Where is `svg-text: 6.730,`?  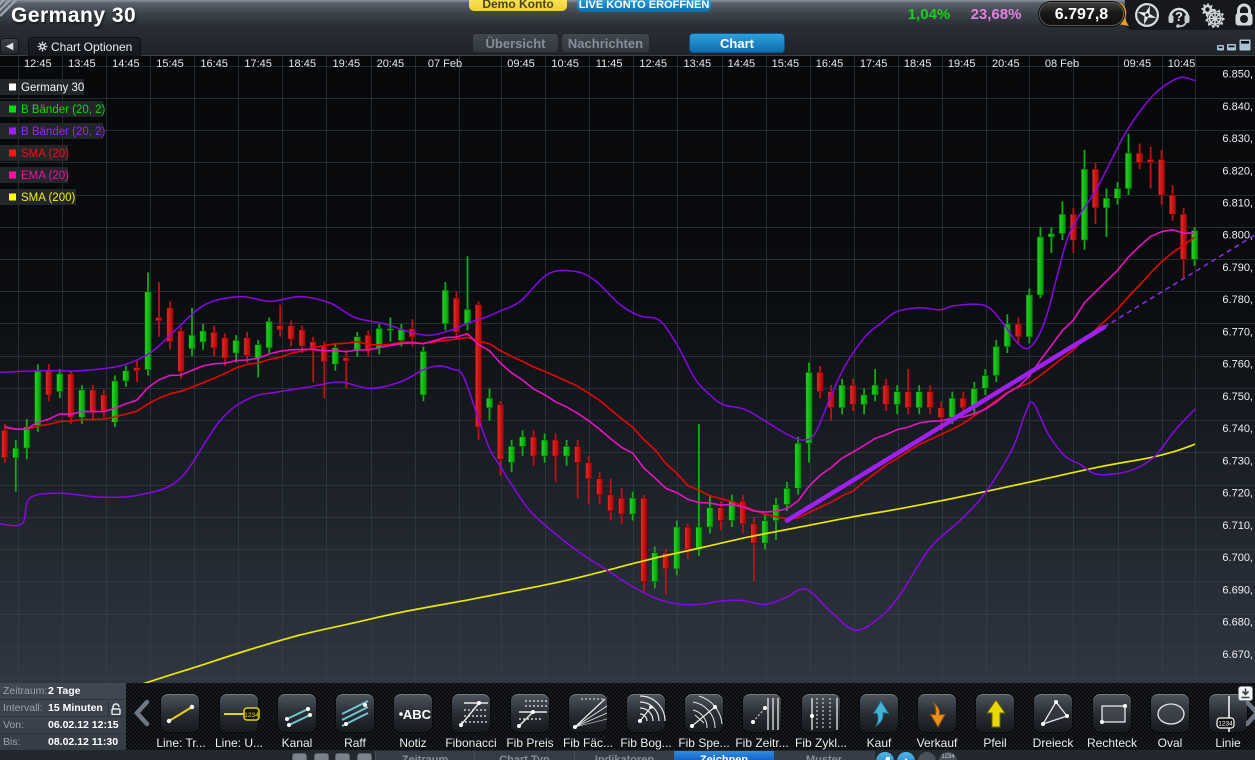
svg-text: 6.730, is located at coordinates (1237, 461).